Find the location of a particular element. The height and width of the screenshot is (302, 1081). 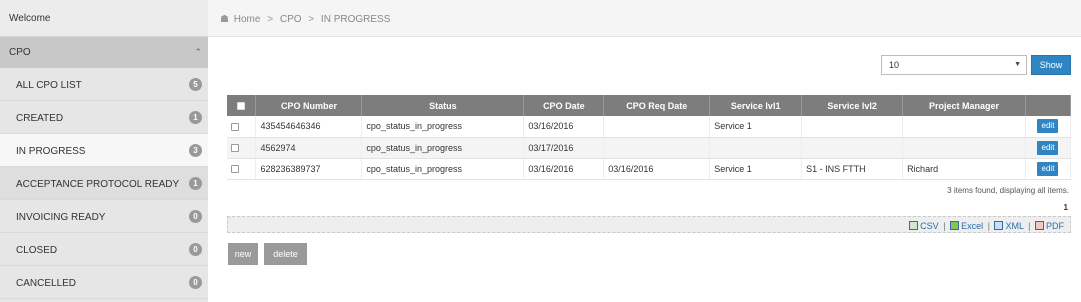

sidebar-item-label: CANCELLED is located at coordinates (46, 283).